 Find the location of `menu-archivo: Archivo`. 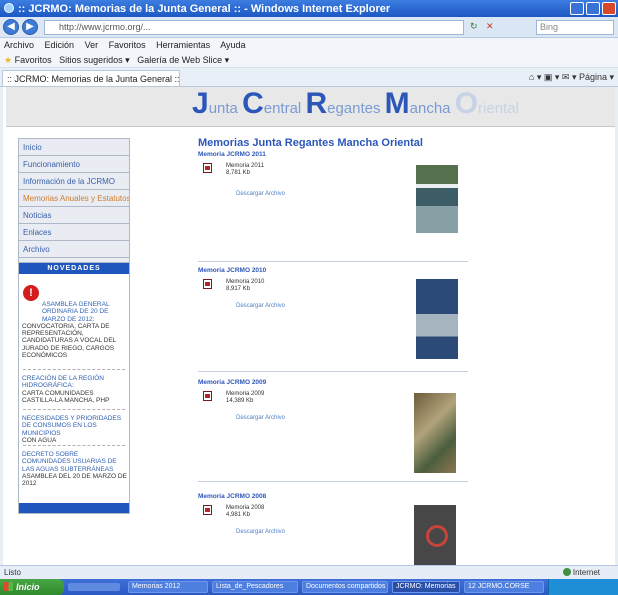

menu-archivo: Archivo is located at coordinates (19, 45).